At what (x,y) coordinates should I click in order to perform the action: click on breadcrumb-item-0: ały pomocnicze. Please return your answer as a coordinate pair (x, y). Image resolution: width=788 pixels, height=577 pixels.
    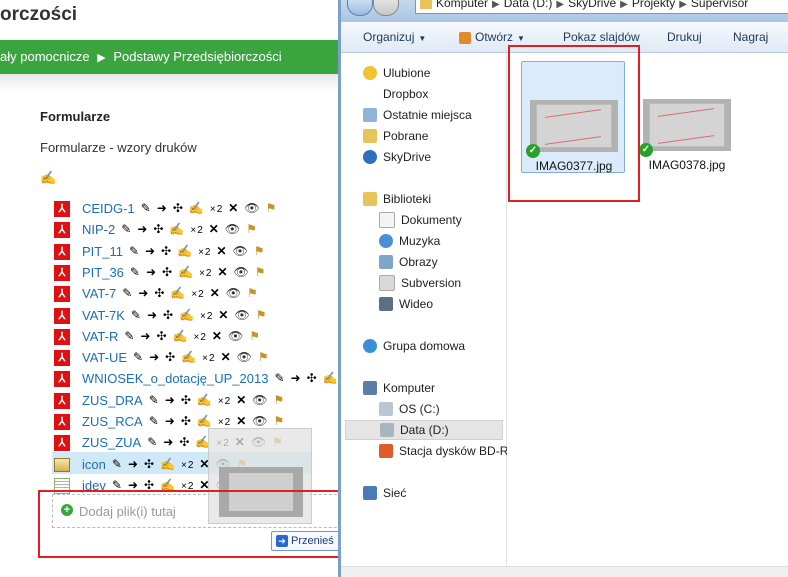
    Looking at the image, I should click on (45, 57).